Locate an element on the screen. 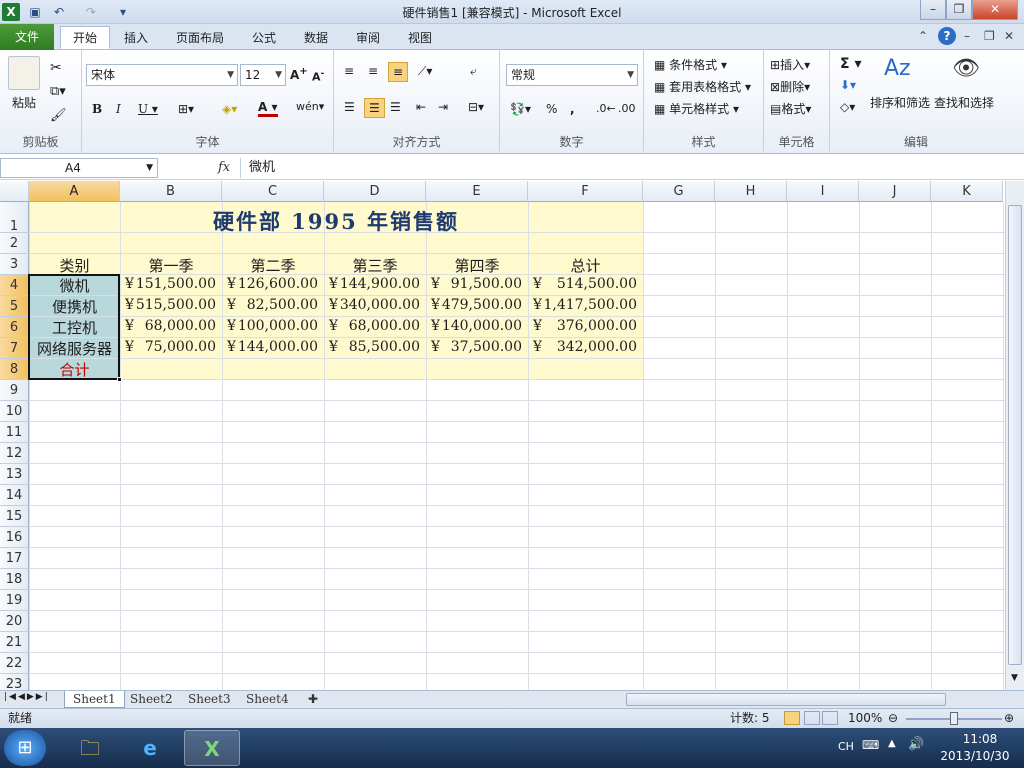 This screenshot has width=1024, height=768. find-select-button: 查找和选择 is located at coordinates (964, 102).